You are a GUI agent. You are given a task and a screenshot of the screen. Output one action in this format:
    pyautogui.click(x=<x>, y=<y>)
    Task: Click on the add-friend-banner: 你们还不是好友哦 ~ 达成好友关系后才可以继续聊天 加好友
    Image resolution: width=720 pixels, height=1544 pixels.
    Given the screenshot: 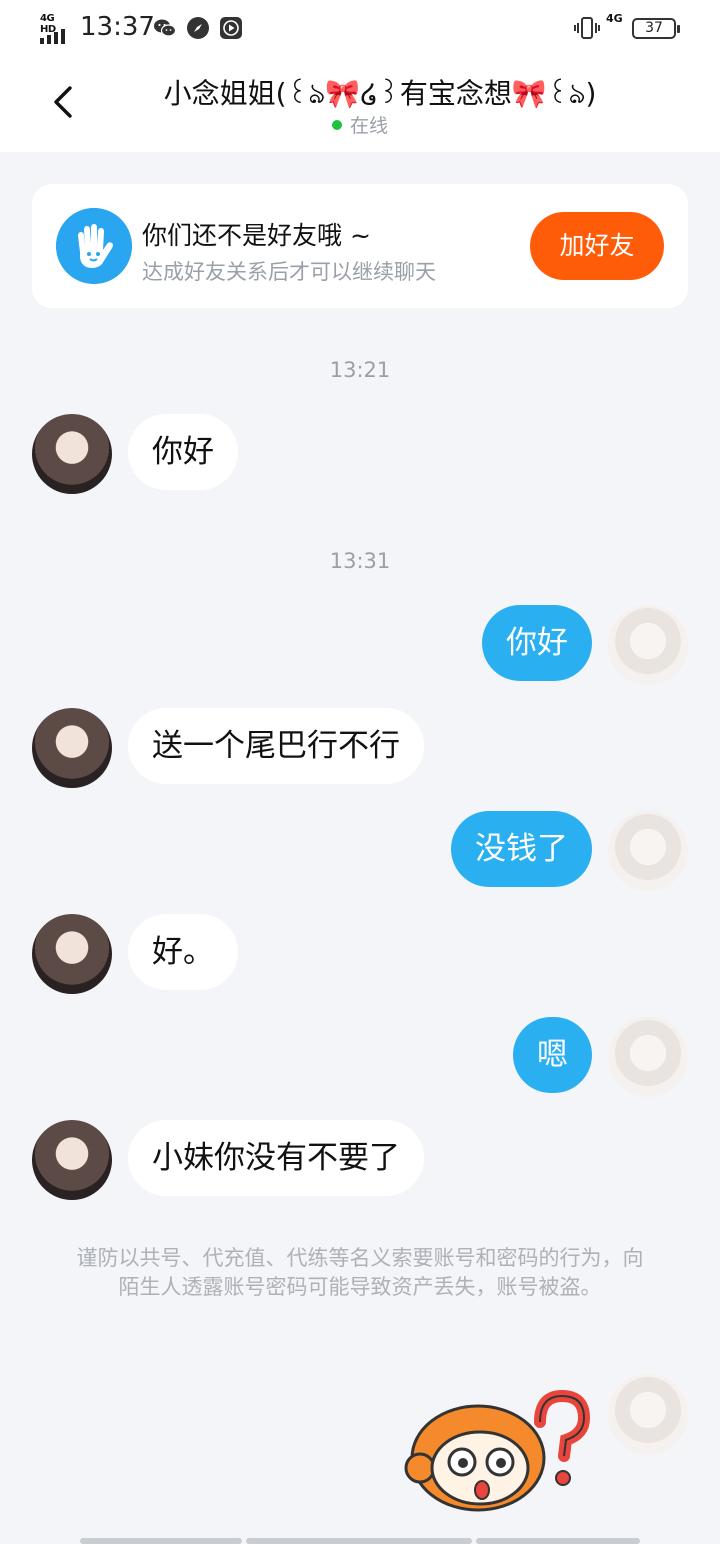 What is the action you would take?
    pyautogui.click(x=360, y=246)
    